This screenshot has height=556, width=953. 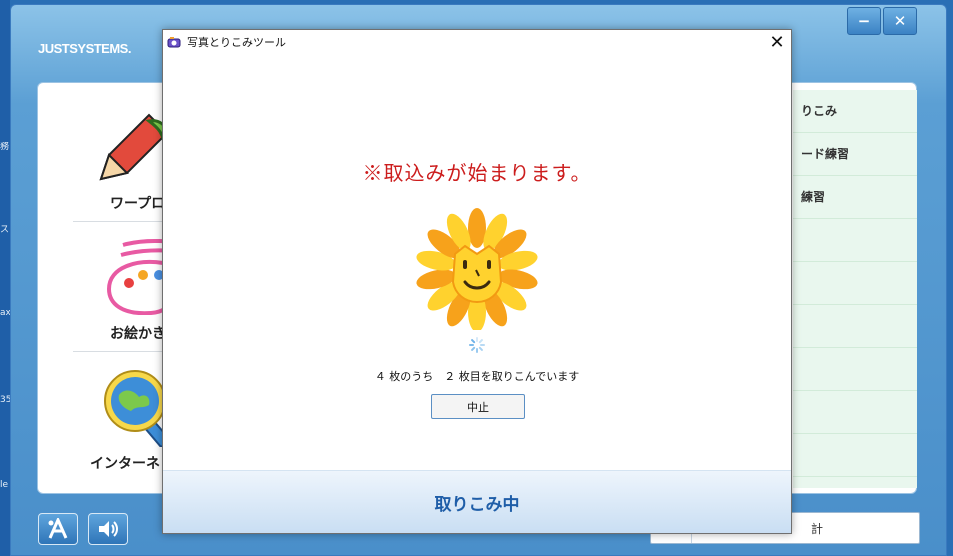 I want to click on dialog-close-button: ✕, so click(x=777, y=42).